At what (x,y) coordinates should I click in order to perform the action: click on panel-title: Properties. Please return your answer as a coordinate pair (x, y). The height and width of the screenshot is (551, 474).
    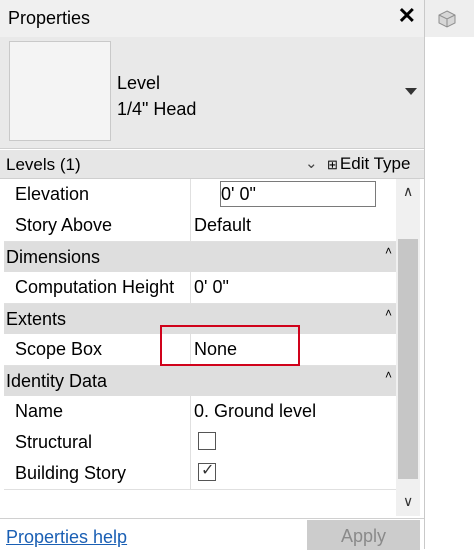
    Looking at the image, I should click on (49, 18).